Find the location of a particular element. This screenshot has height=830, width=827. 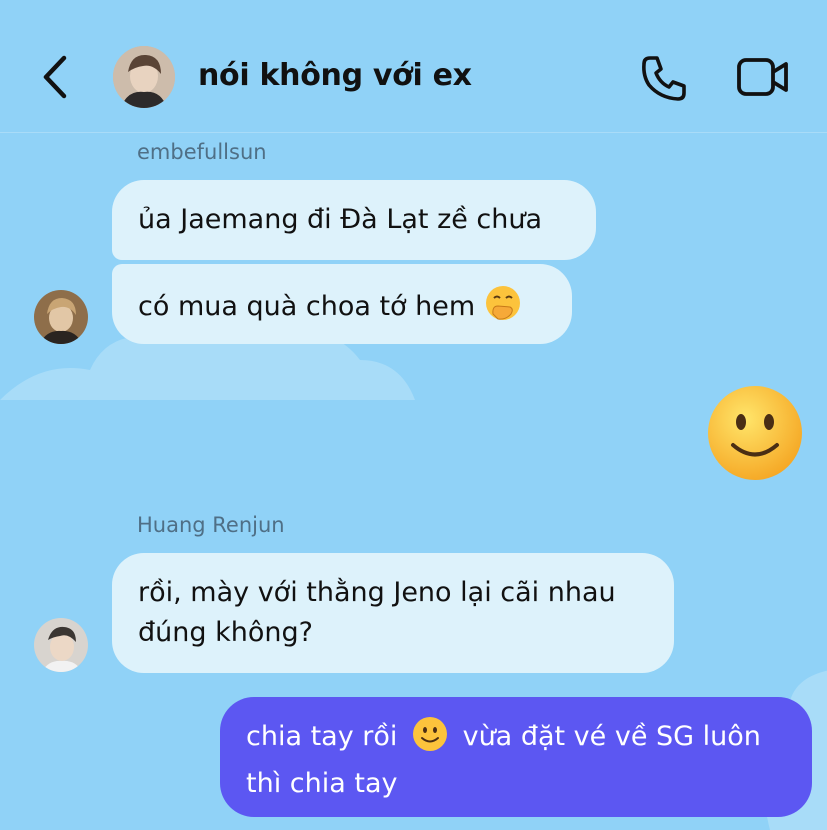

message-text: đúng không? is located at coordinates (225, 632).